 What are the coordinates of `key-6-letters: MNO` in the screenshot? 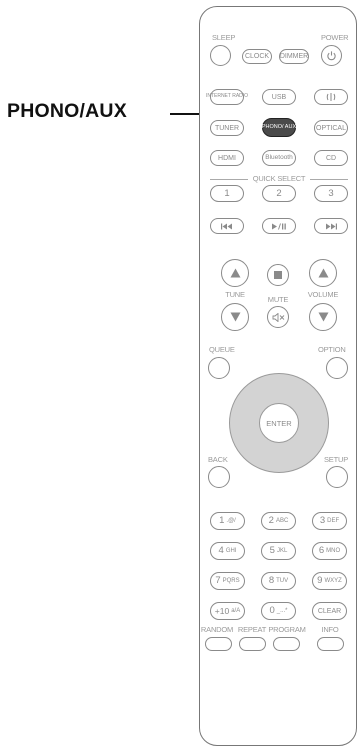 It's located at (333, 551).